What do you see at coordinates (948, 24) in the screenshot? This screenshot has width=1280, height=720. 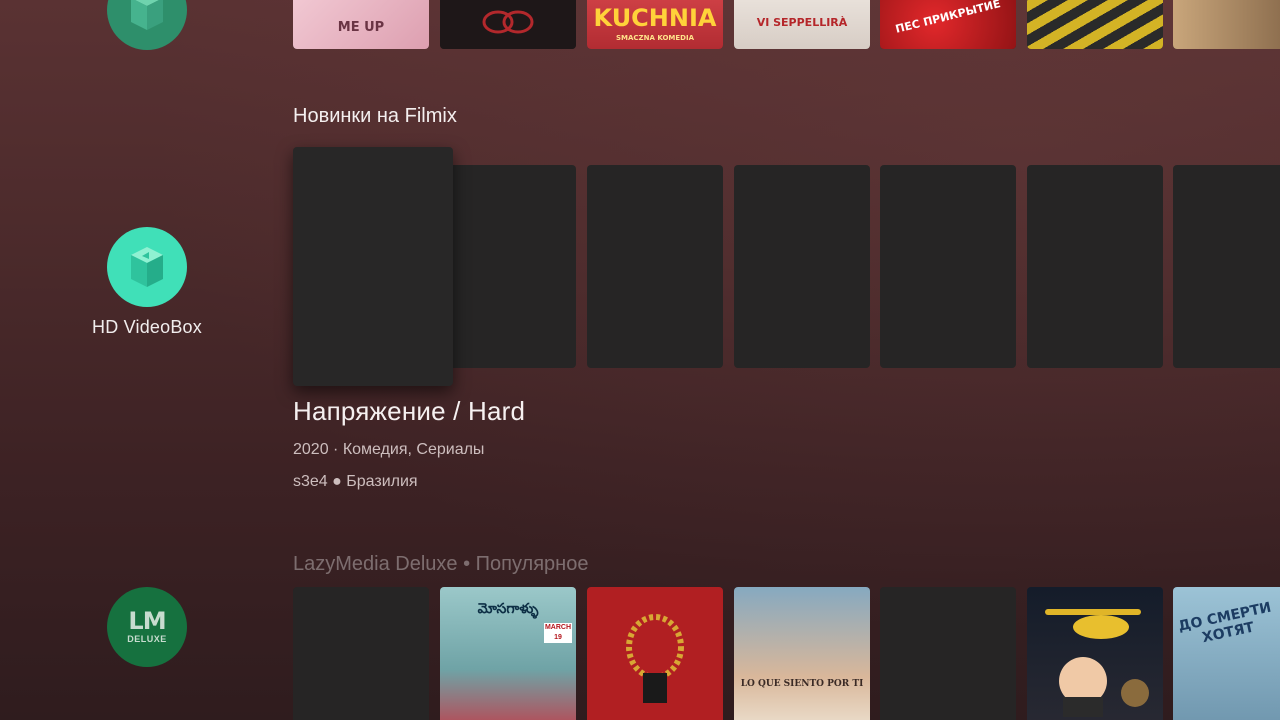 I see `poster-card: ПЕС ПРИКРЫТИЕ` at bounding box center [948, 24].